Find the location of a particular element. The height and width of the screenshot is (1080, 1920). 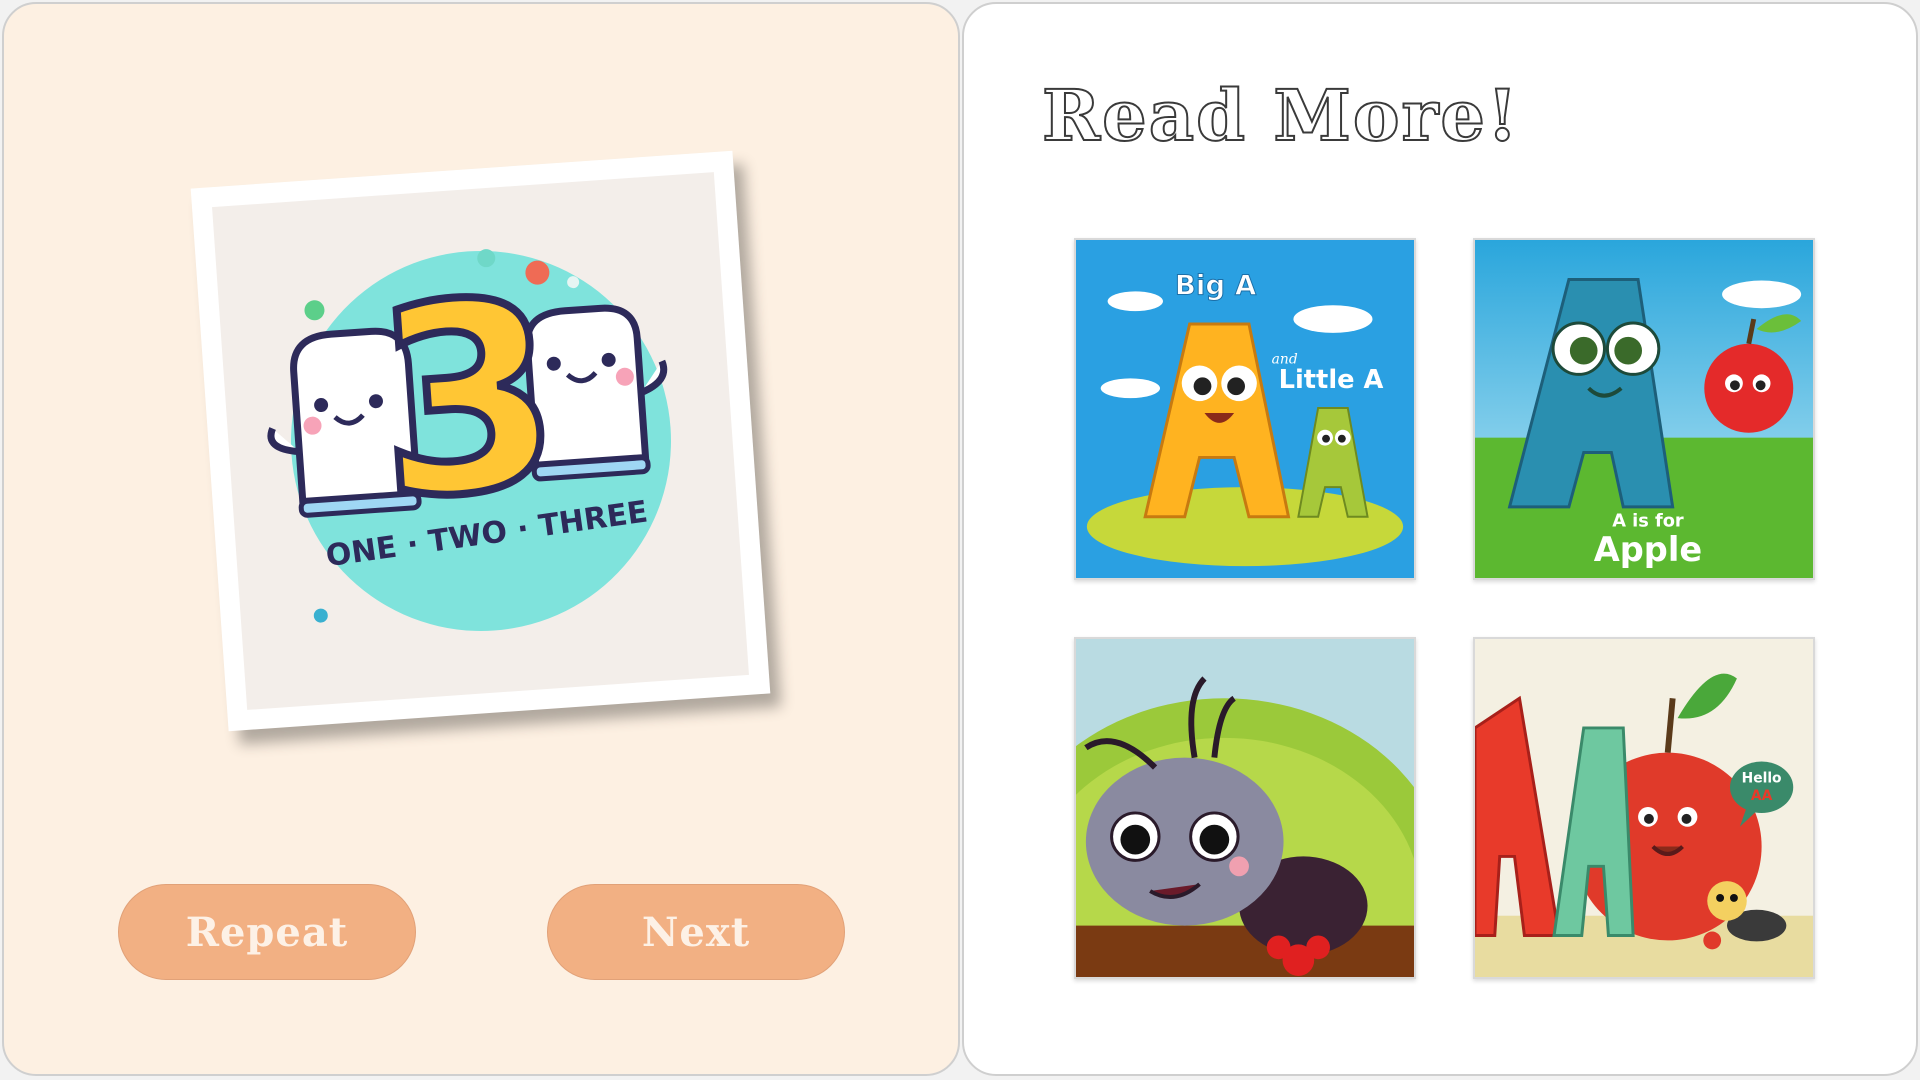

book-1-title-big: Big A is located at coordinates (1216, 284).